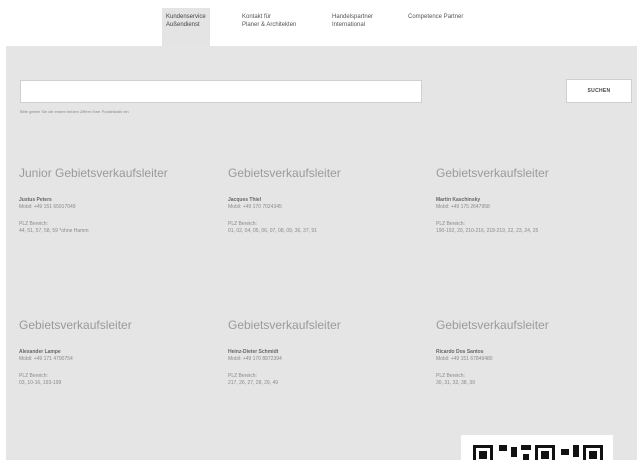 The width and height of the screenshot is (637, 460). What do you see at coordinates (257, 17) in the screenshot?
I see `tab-label-line1: Kontakt für` at bounding box center [257, 17].